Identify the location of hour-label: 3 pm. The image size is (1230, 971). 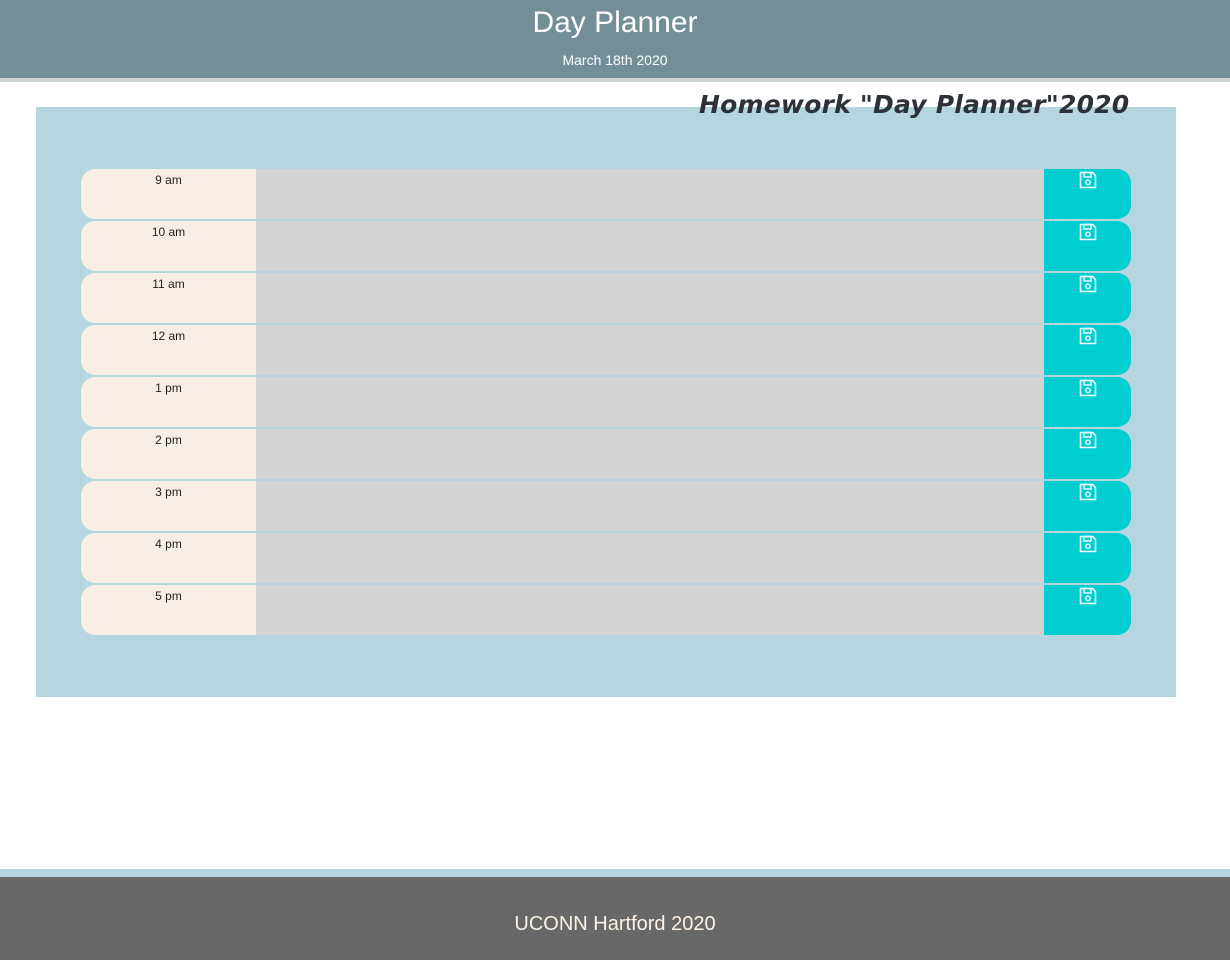
(168, 506).